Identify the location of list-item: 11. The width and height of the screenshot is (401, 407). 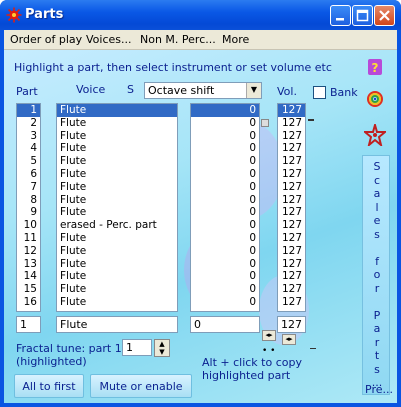
(28, 238).